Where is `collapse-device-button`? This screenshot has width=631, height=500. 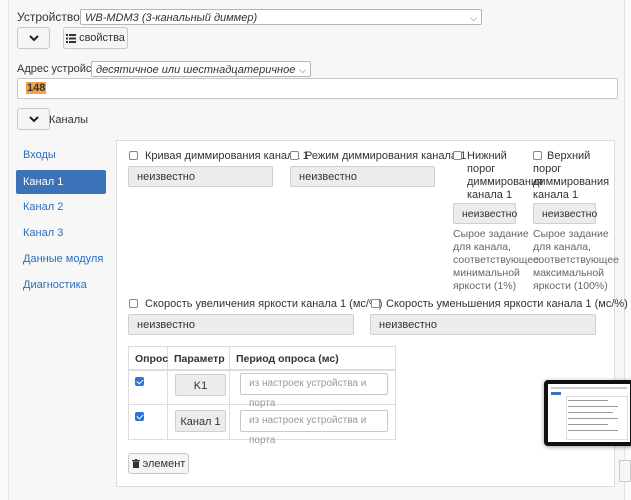 collapse-device-button is located at coordinates (33, 38).